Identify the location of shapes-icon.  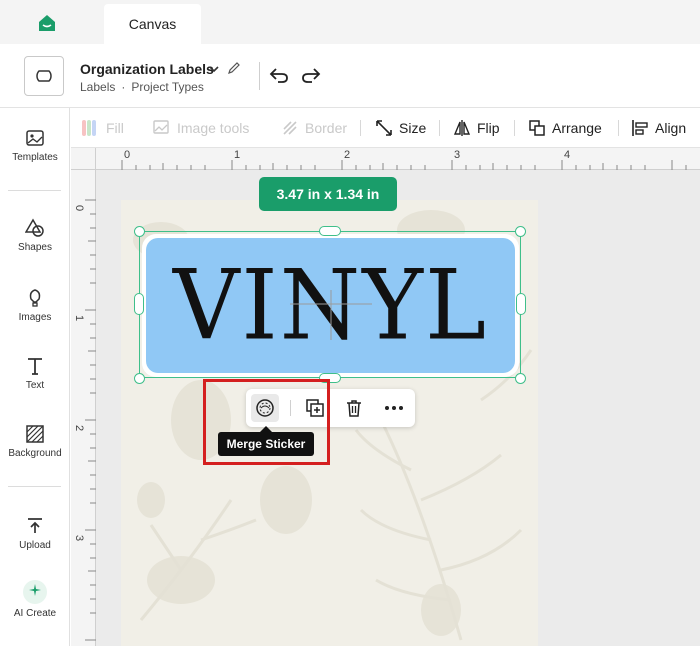
(34, 227).